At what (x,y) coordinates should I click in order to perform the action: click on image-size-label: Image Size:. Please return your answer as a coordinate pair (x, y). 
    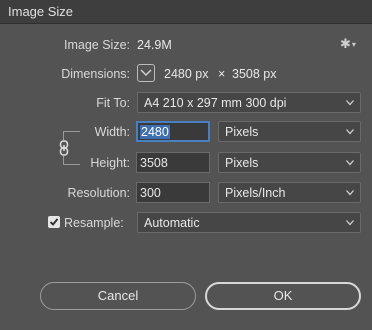
    Looking at the image, I should click on (96, 45).